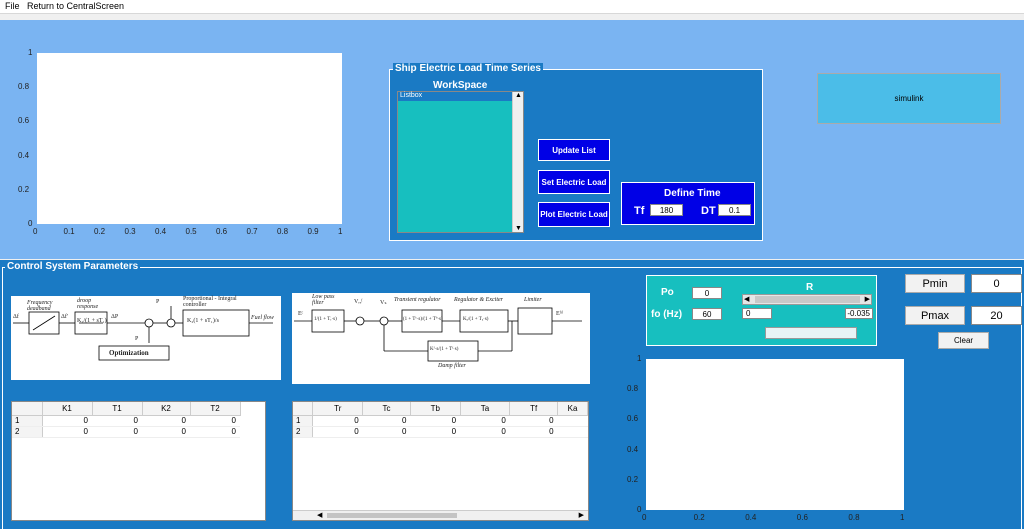 The height and width of the screenshot is (529, 1024). What do you see at coordinates (902, 517) in the screenshot?
I see `x-tick-label: 1` at bounding box center [902, 517].